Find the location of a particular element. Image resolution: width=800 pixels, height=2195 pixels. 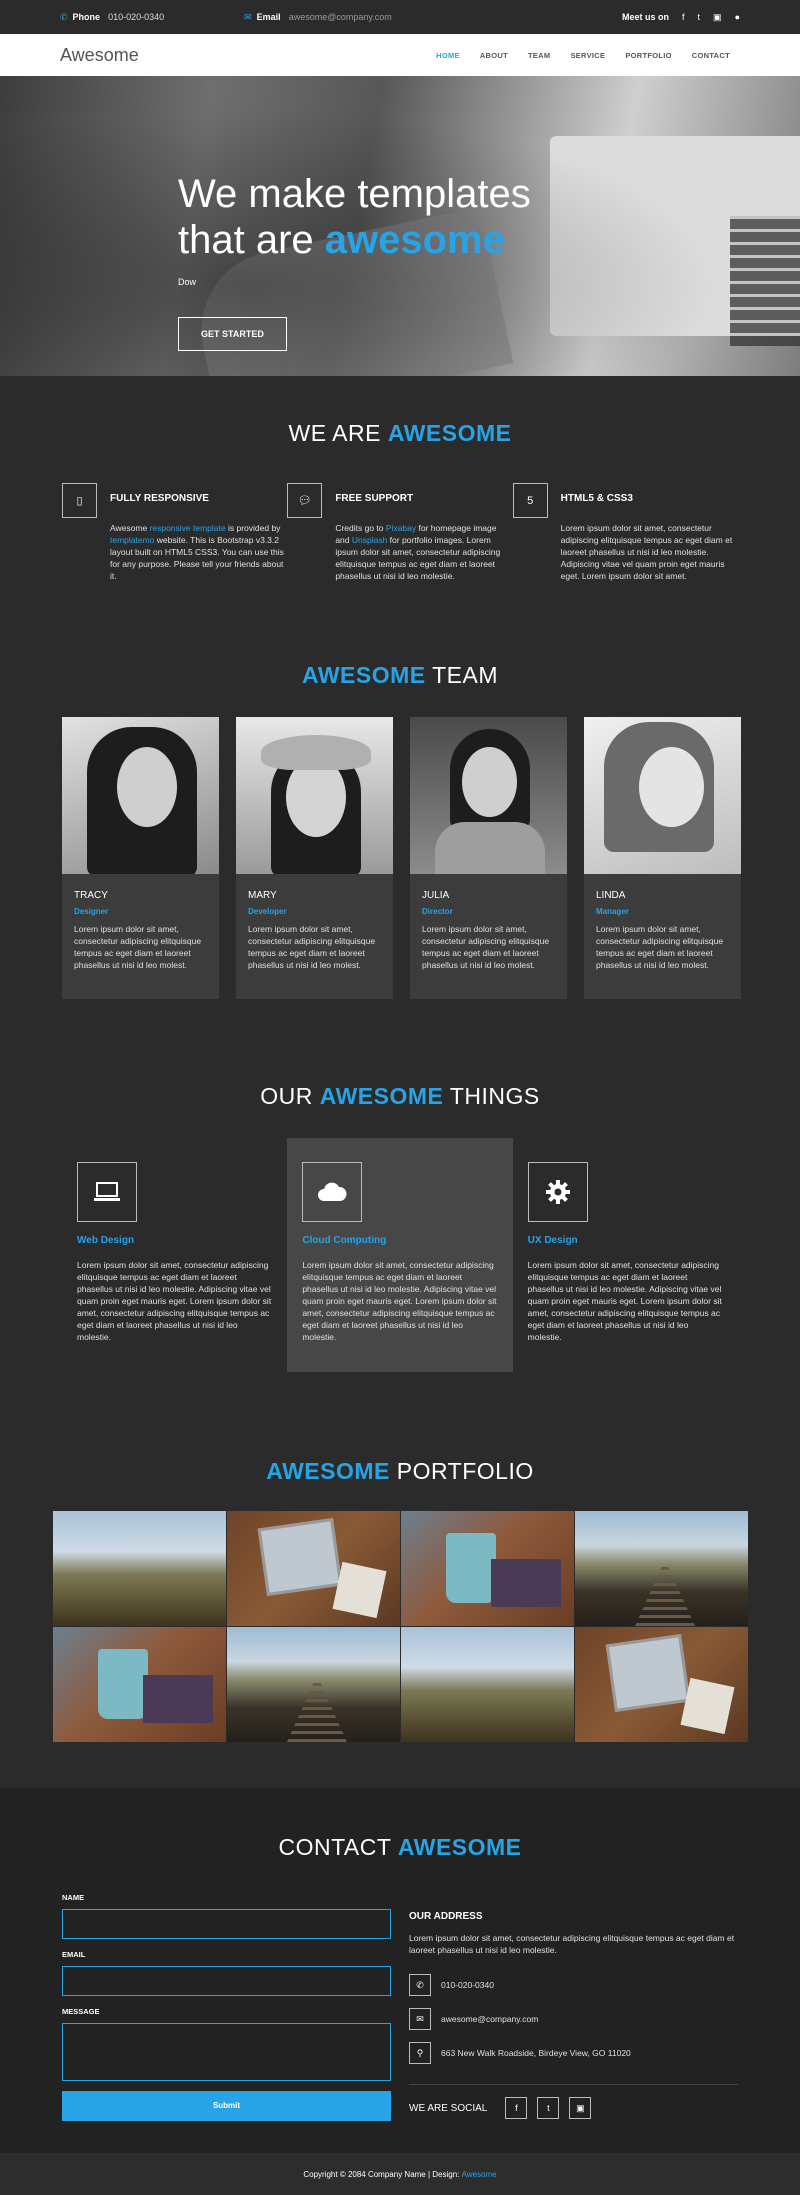

email-field is located at coordinates (226, 1981).